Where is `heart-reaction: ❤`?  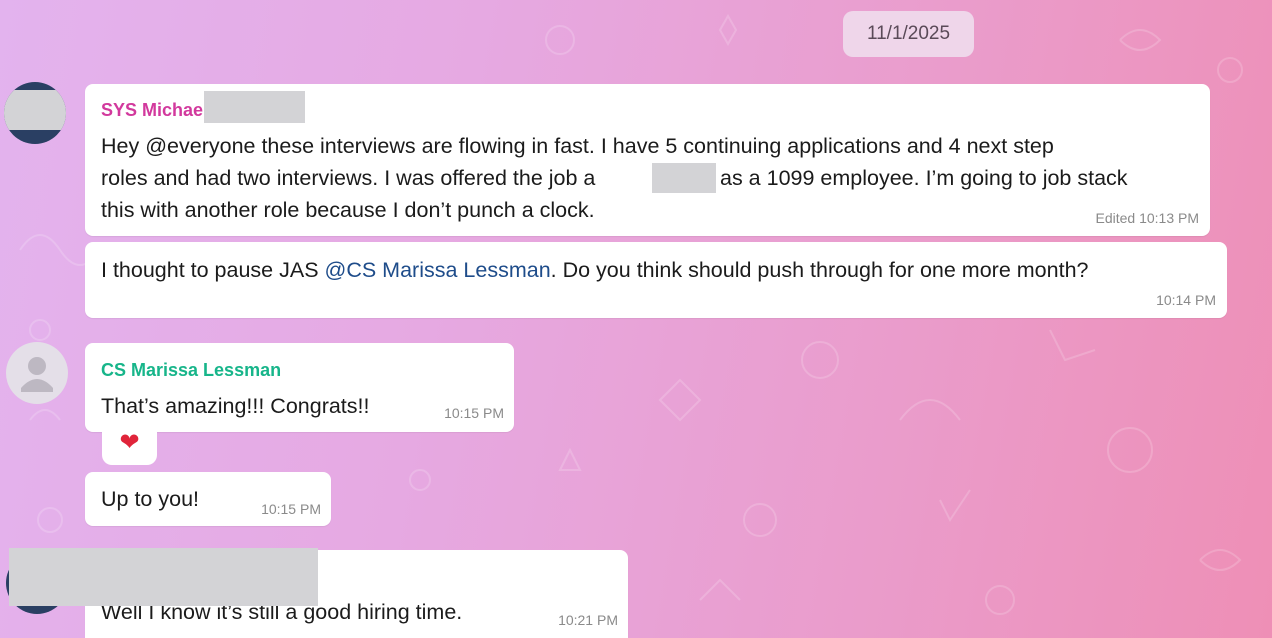 heart-reaction: ❤ is located at coordinates (129, 442).